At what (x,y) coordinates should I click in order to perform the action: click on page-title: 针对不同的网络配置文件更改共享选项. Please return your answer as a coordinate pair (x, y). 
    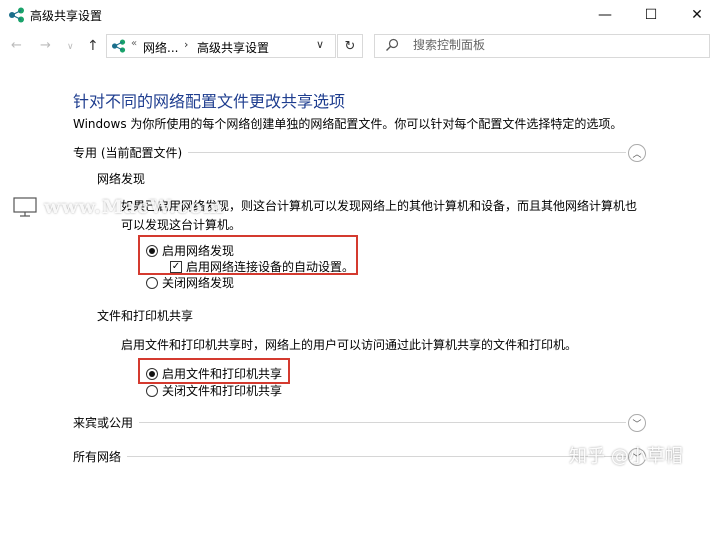
    Looking at the image, I should click on (209, 101).